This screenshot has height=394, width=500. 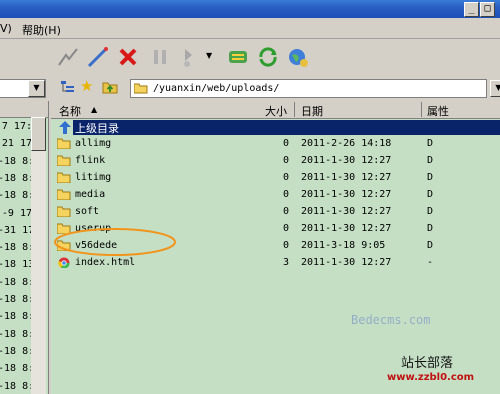 I want to click on local-file-cell: -18 8:4, so click(x=20, y=299).